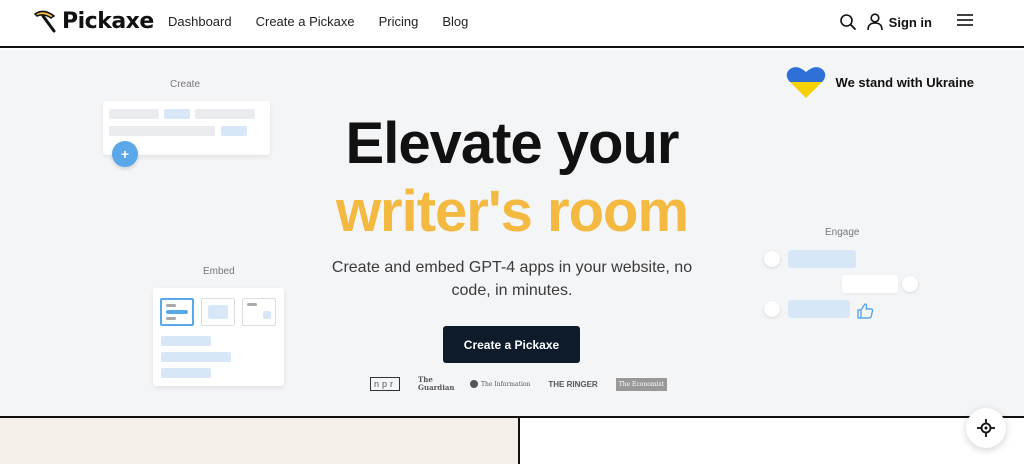  What do you see at coordinates (865, 311) in the screenshot?
I see `thumbs-up-icon` at bounding box center [865, 311].